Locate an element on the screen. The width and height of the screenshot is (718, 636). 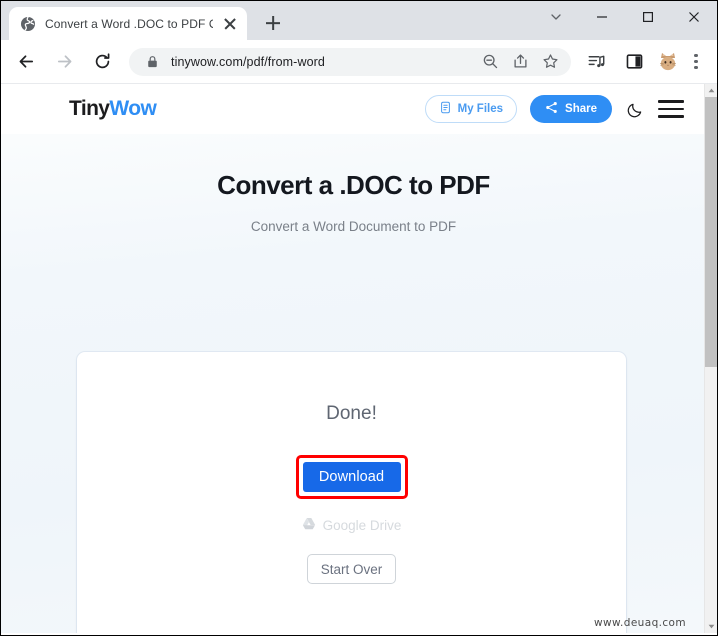
page-scrollbar is located at coordinates (710, 358).